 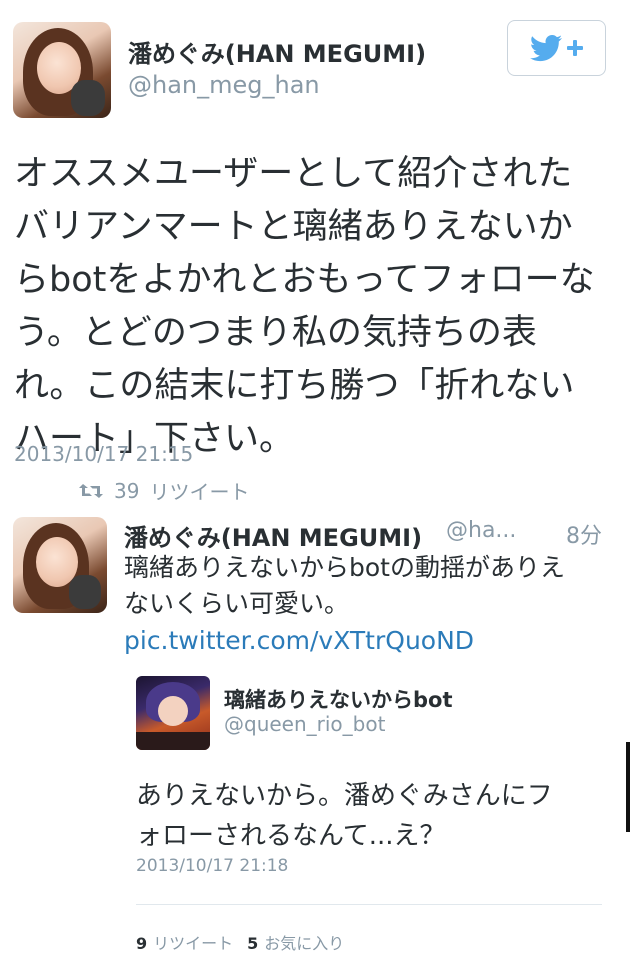 I want to click on quoted-favorite-label: お気に入り, so click(x=304, y=943).